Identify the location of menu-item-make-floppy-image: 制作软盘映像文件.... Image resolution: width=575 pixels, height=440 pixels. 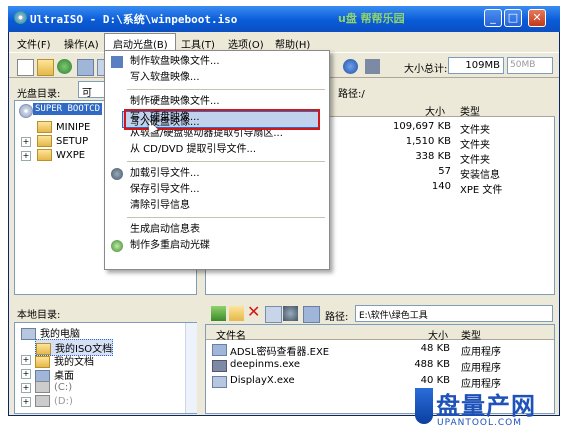
(217, 62).